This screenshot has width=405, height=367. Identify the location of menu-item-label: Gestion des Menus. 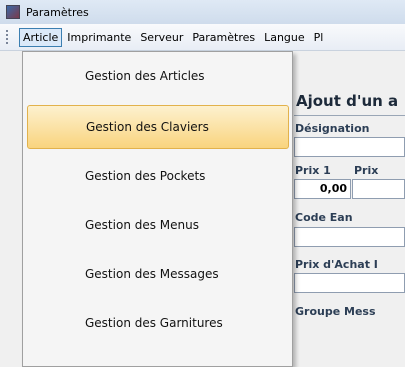
(142, 225).